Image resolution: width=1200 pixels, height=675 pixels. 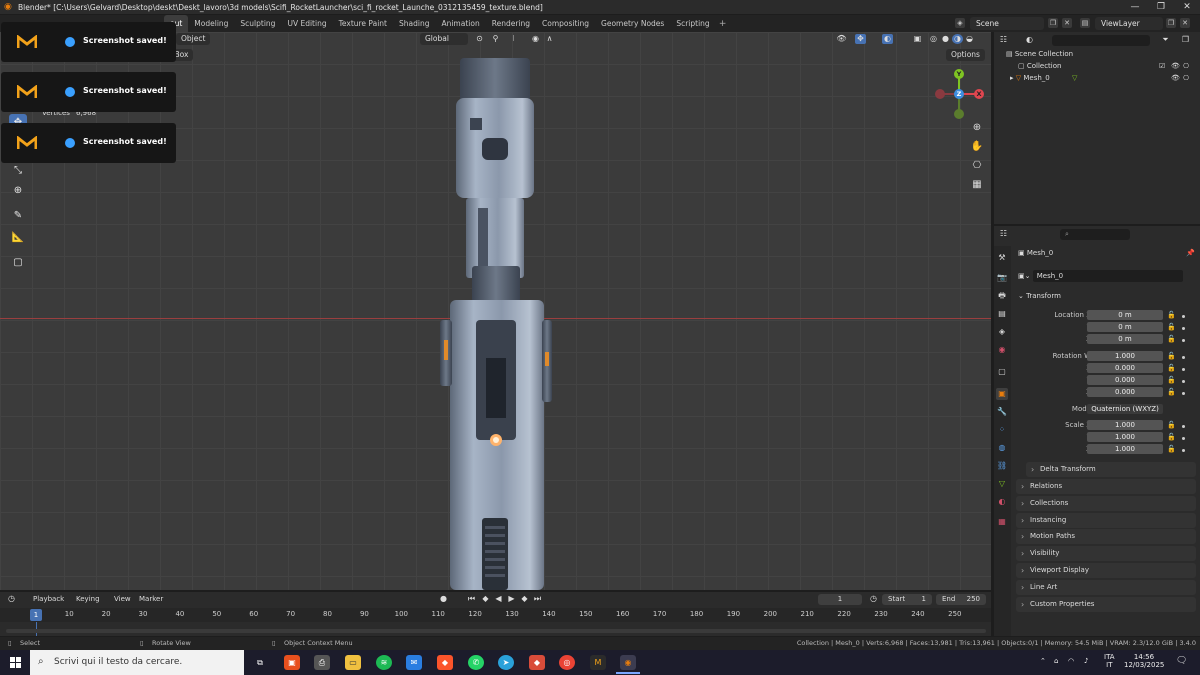 What do you see at coordinates (1125, 327) in the screenshot?
I see `location-y-field: 0 m` at bounding box center [1125, 327].